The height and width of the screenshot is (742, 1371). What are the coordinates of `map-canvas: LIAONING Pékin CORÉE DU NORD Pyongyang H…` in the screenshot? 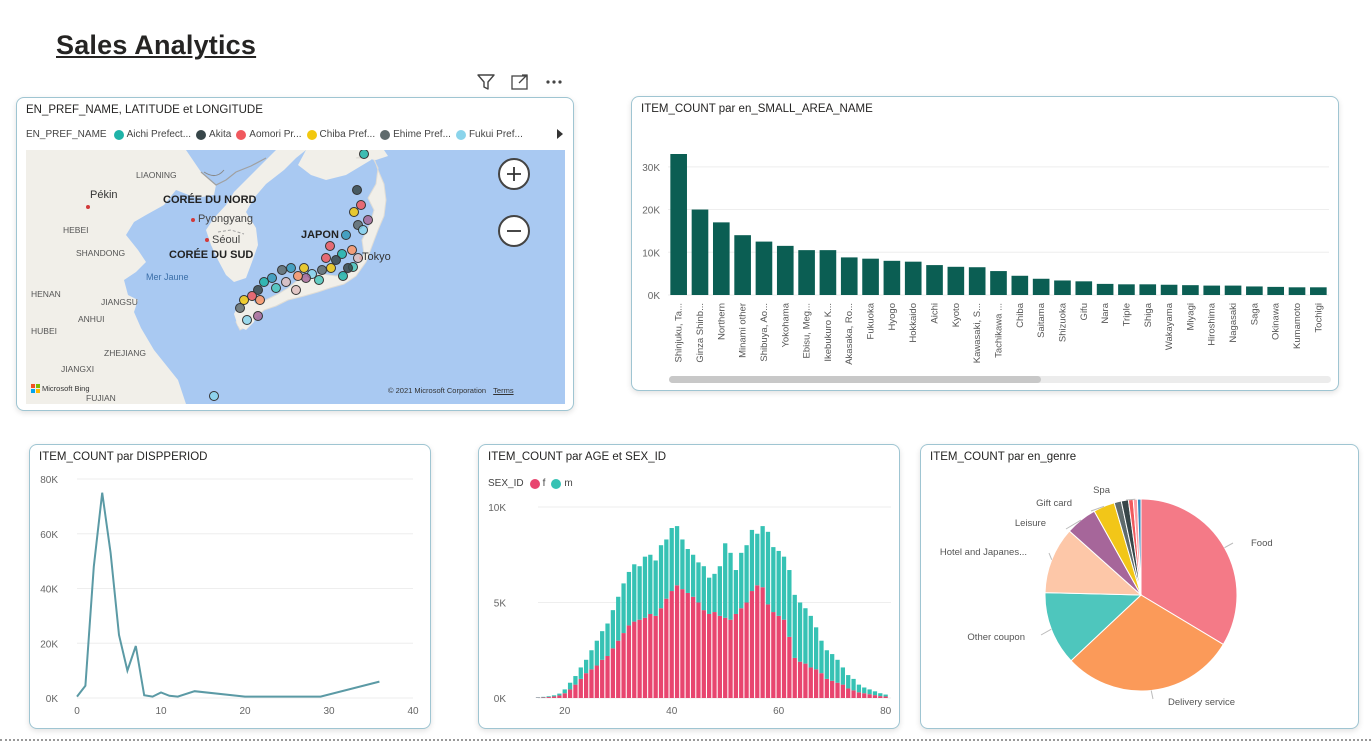 It's located at (295, 277).